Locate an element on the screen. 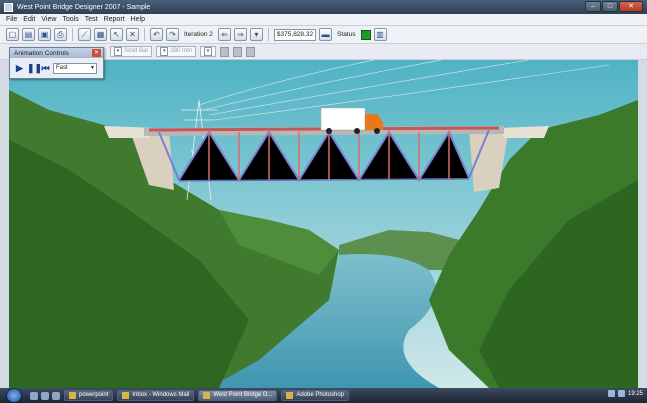 Image resolution: width=647 pixels, height=403 pixels. status-label: Status is located at coordinates (346, 34).